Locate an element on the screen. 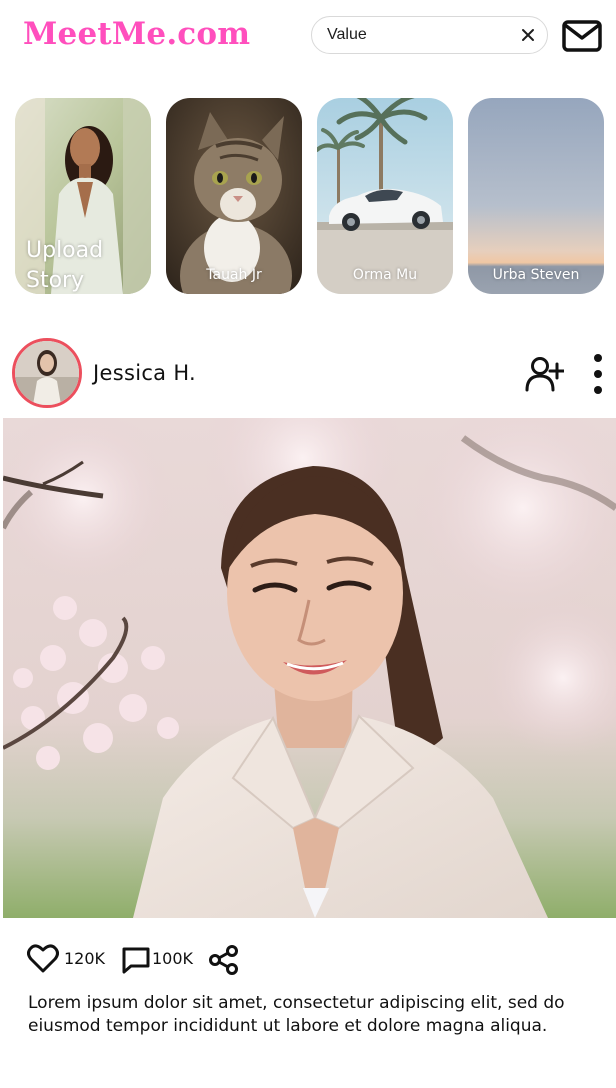  story-item: Urba Steven is located at coordinates (536, 196).